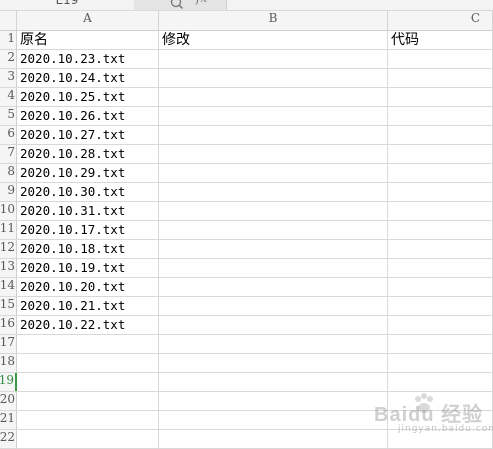  I want to click on cell-a: 2020.10.18.txt, so click(88, 249).